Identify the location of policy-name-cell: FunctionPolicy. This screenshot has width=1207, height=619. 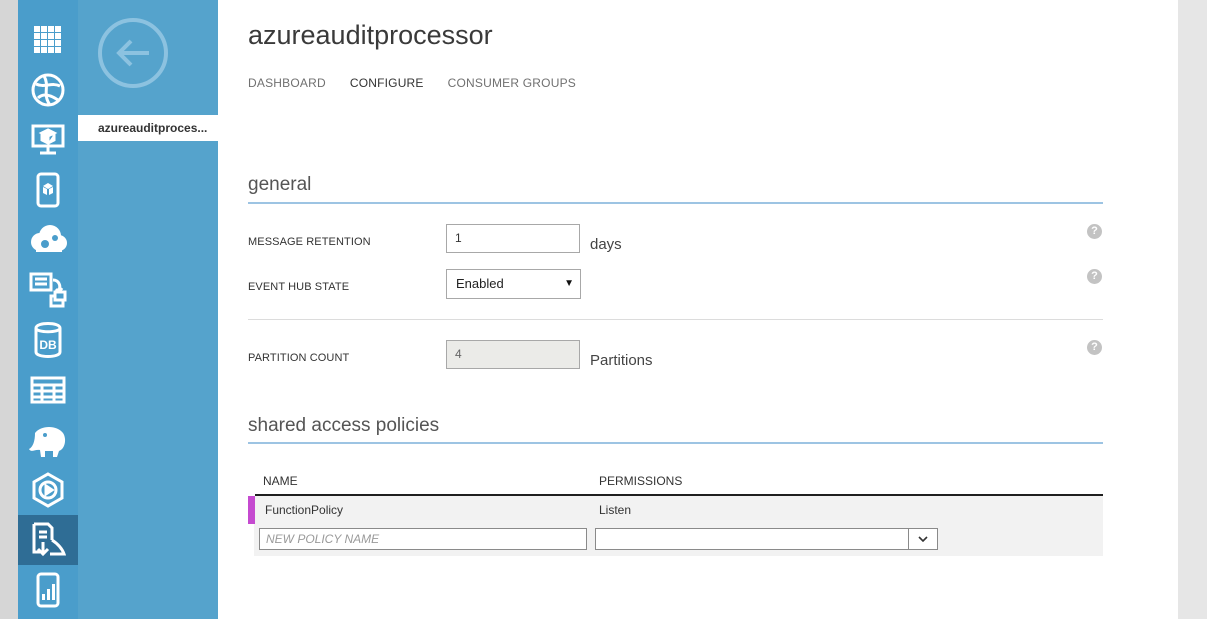
(304, 510).